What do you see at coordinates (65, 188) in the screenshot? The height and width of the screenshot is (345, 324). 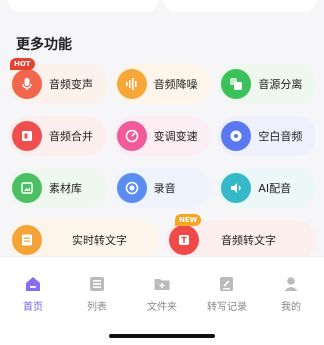 I see `feature-label: 素材库` at bounding box center [65, 188].